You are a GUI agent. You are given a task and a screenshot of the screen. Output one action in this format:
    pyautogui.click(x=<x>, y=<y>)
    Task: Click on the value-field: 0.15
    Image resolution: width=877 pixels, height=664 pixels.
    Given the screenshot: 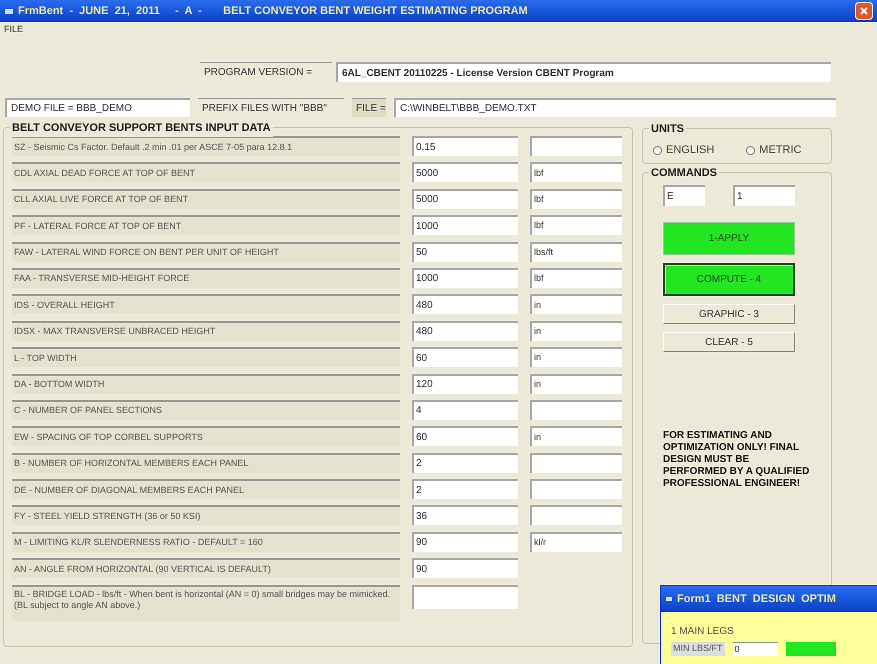 What is the action you would take?
    pyautogui.click(x=465, y=146)
    